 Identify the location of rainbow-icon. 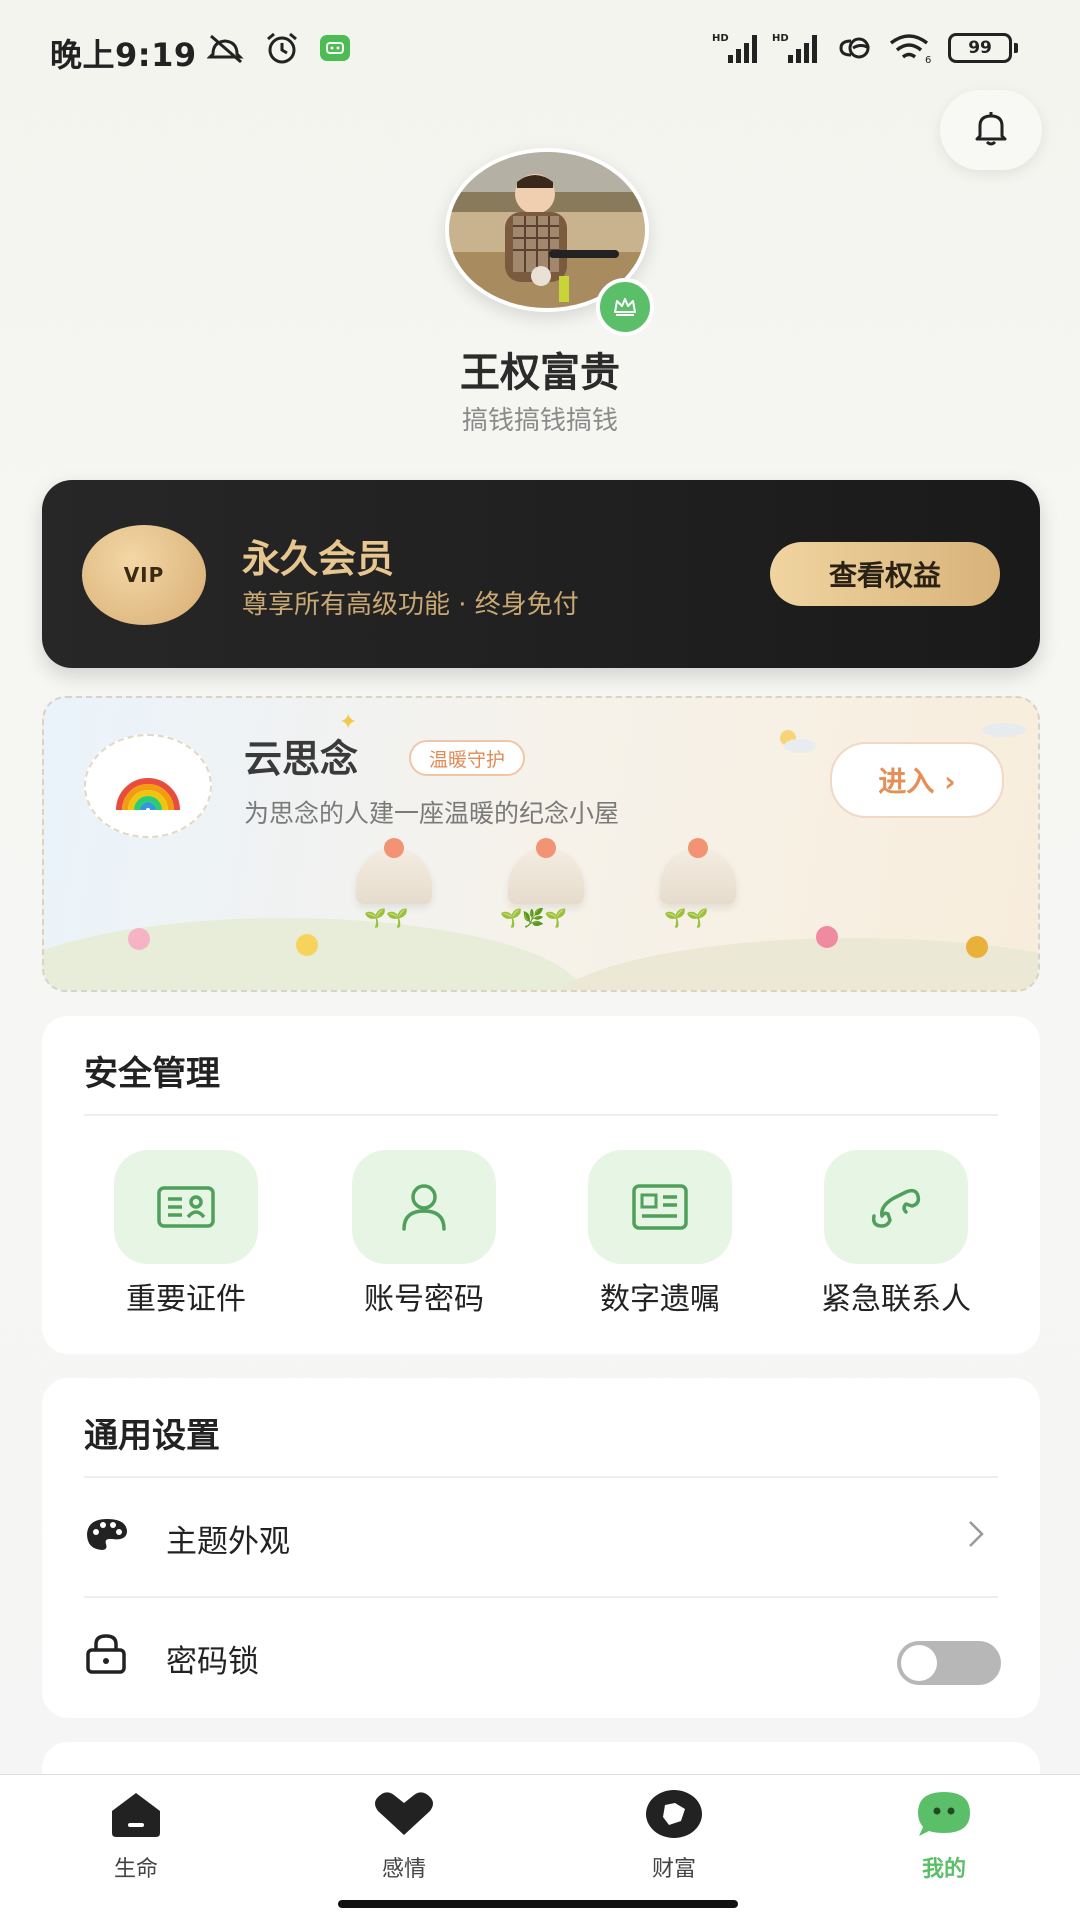
(148, 794).